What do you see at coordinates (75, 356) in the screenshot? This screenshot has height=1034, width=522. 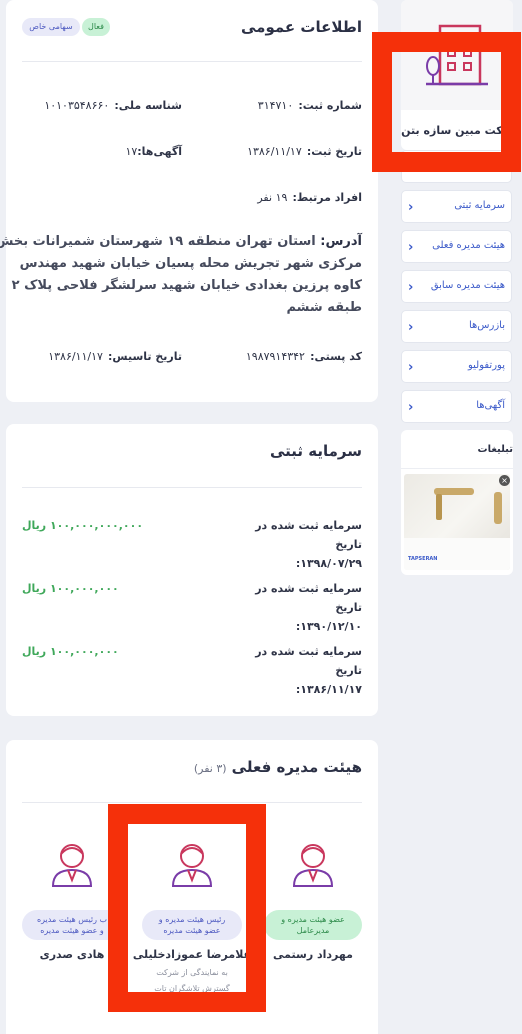 I see `founded-value: ۱۳۸۶/۱۱/۱۷` at bounding box center [75, 356].